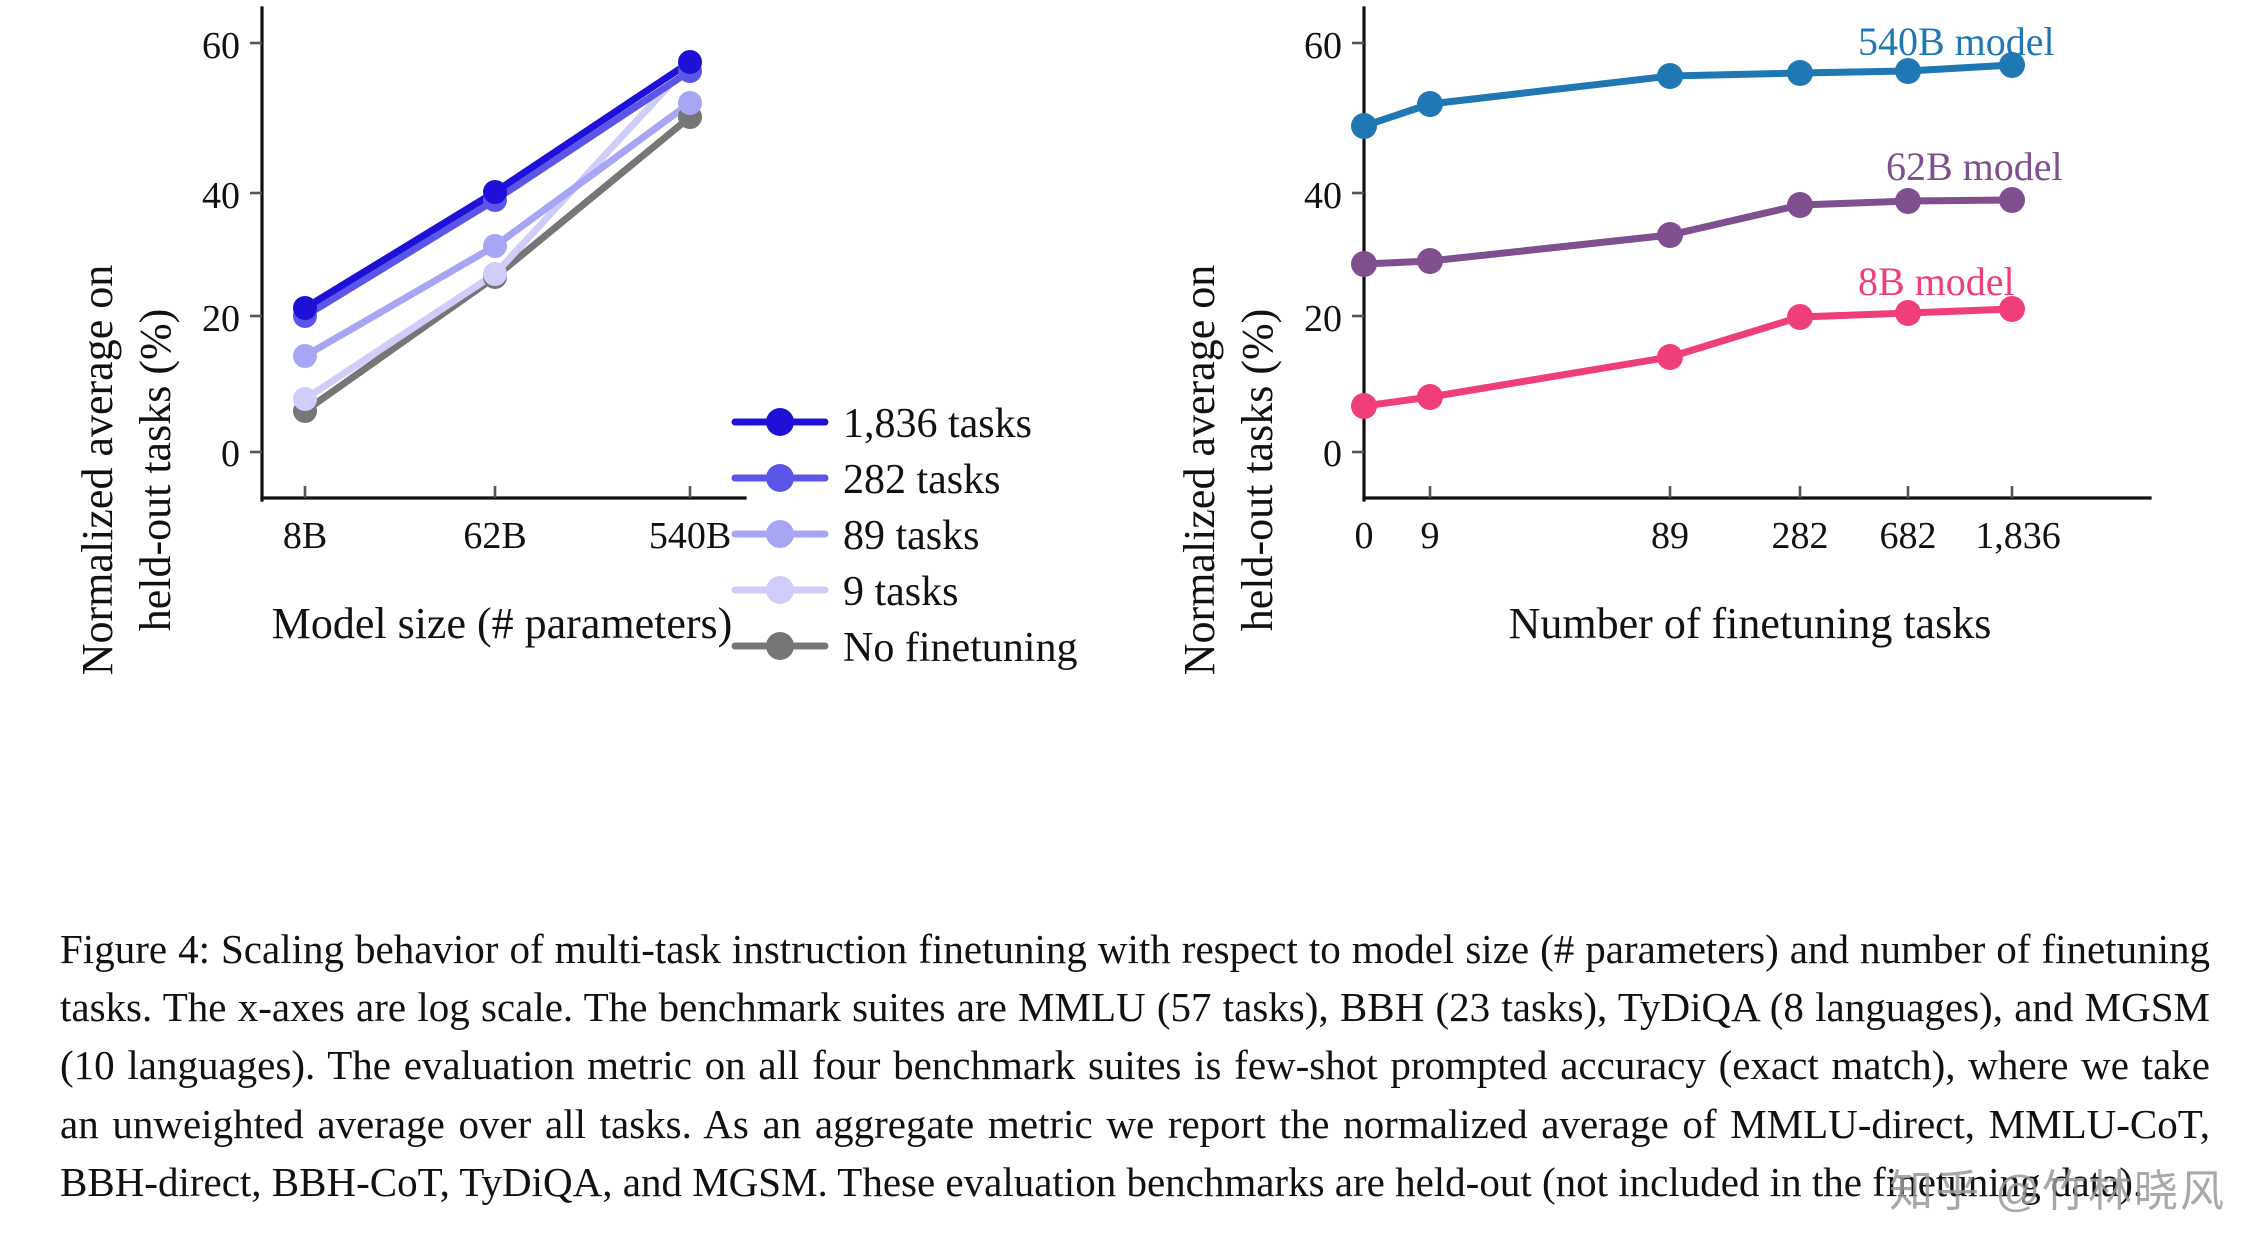 The height and width of the screenshot is (1259, 2266). I want to click on legend-item-89-tasks: 89 tasks, so click(855, 536).